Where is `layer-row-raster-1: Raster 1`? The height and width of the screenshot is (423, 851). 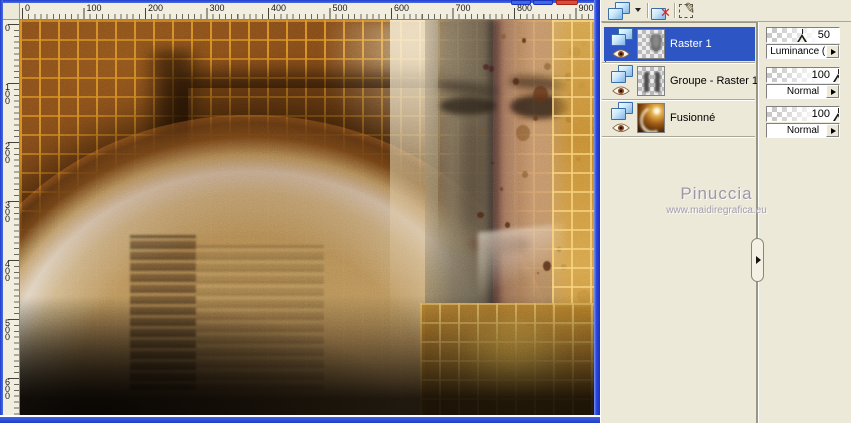 layer-row-raster-1: Raster 1 is located at coordinates (679, 44).